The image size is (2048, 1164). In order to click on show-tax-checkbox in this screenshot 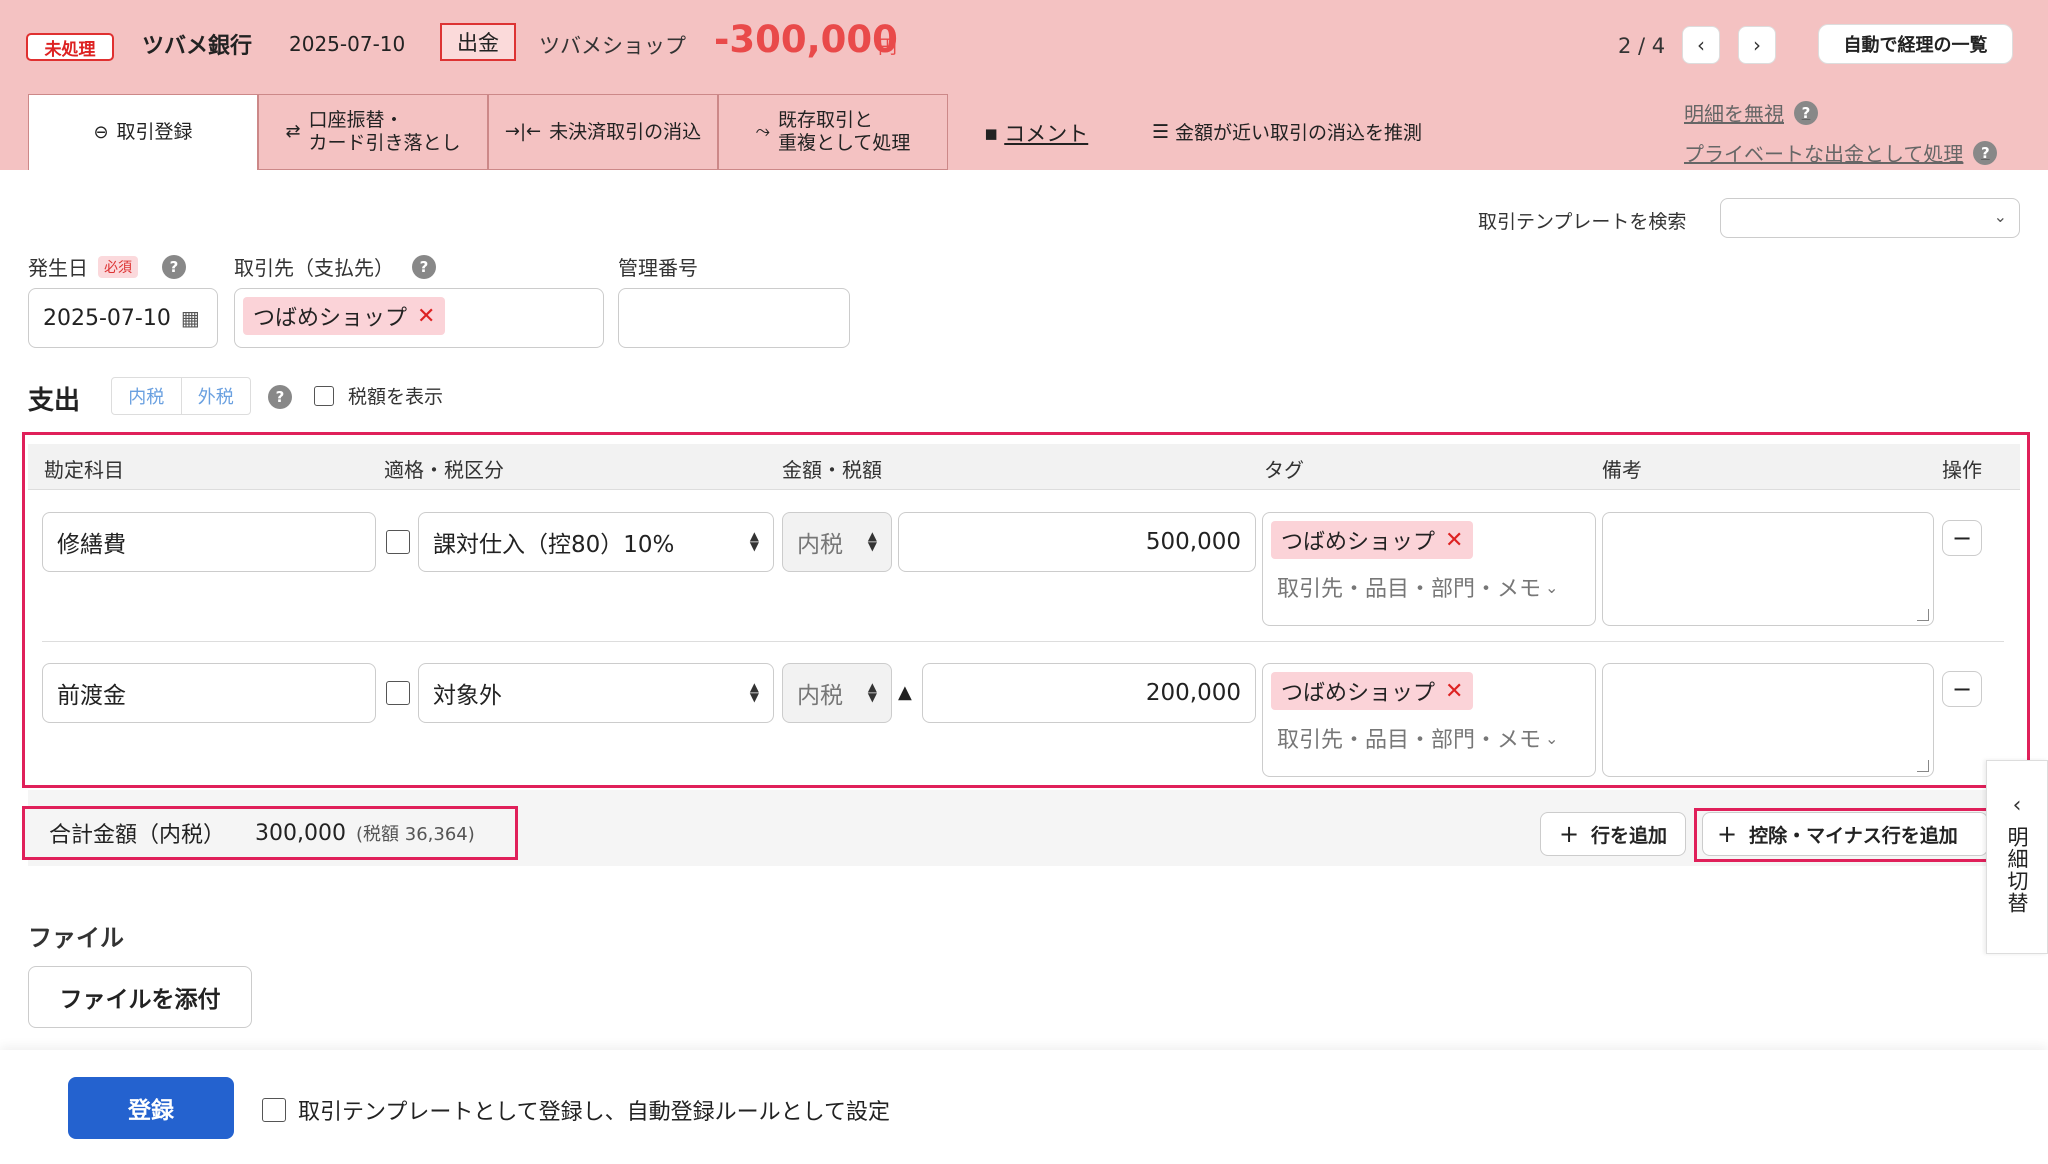, I will do `click(324, 395)`.